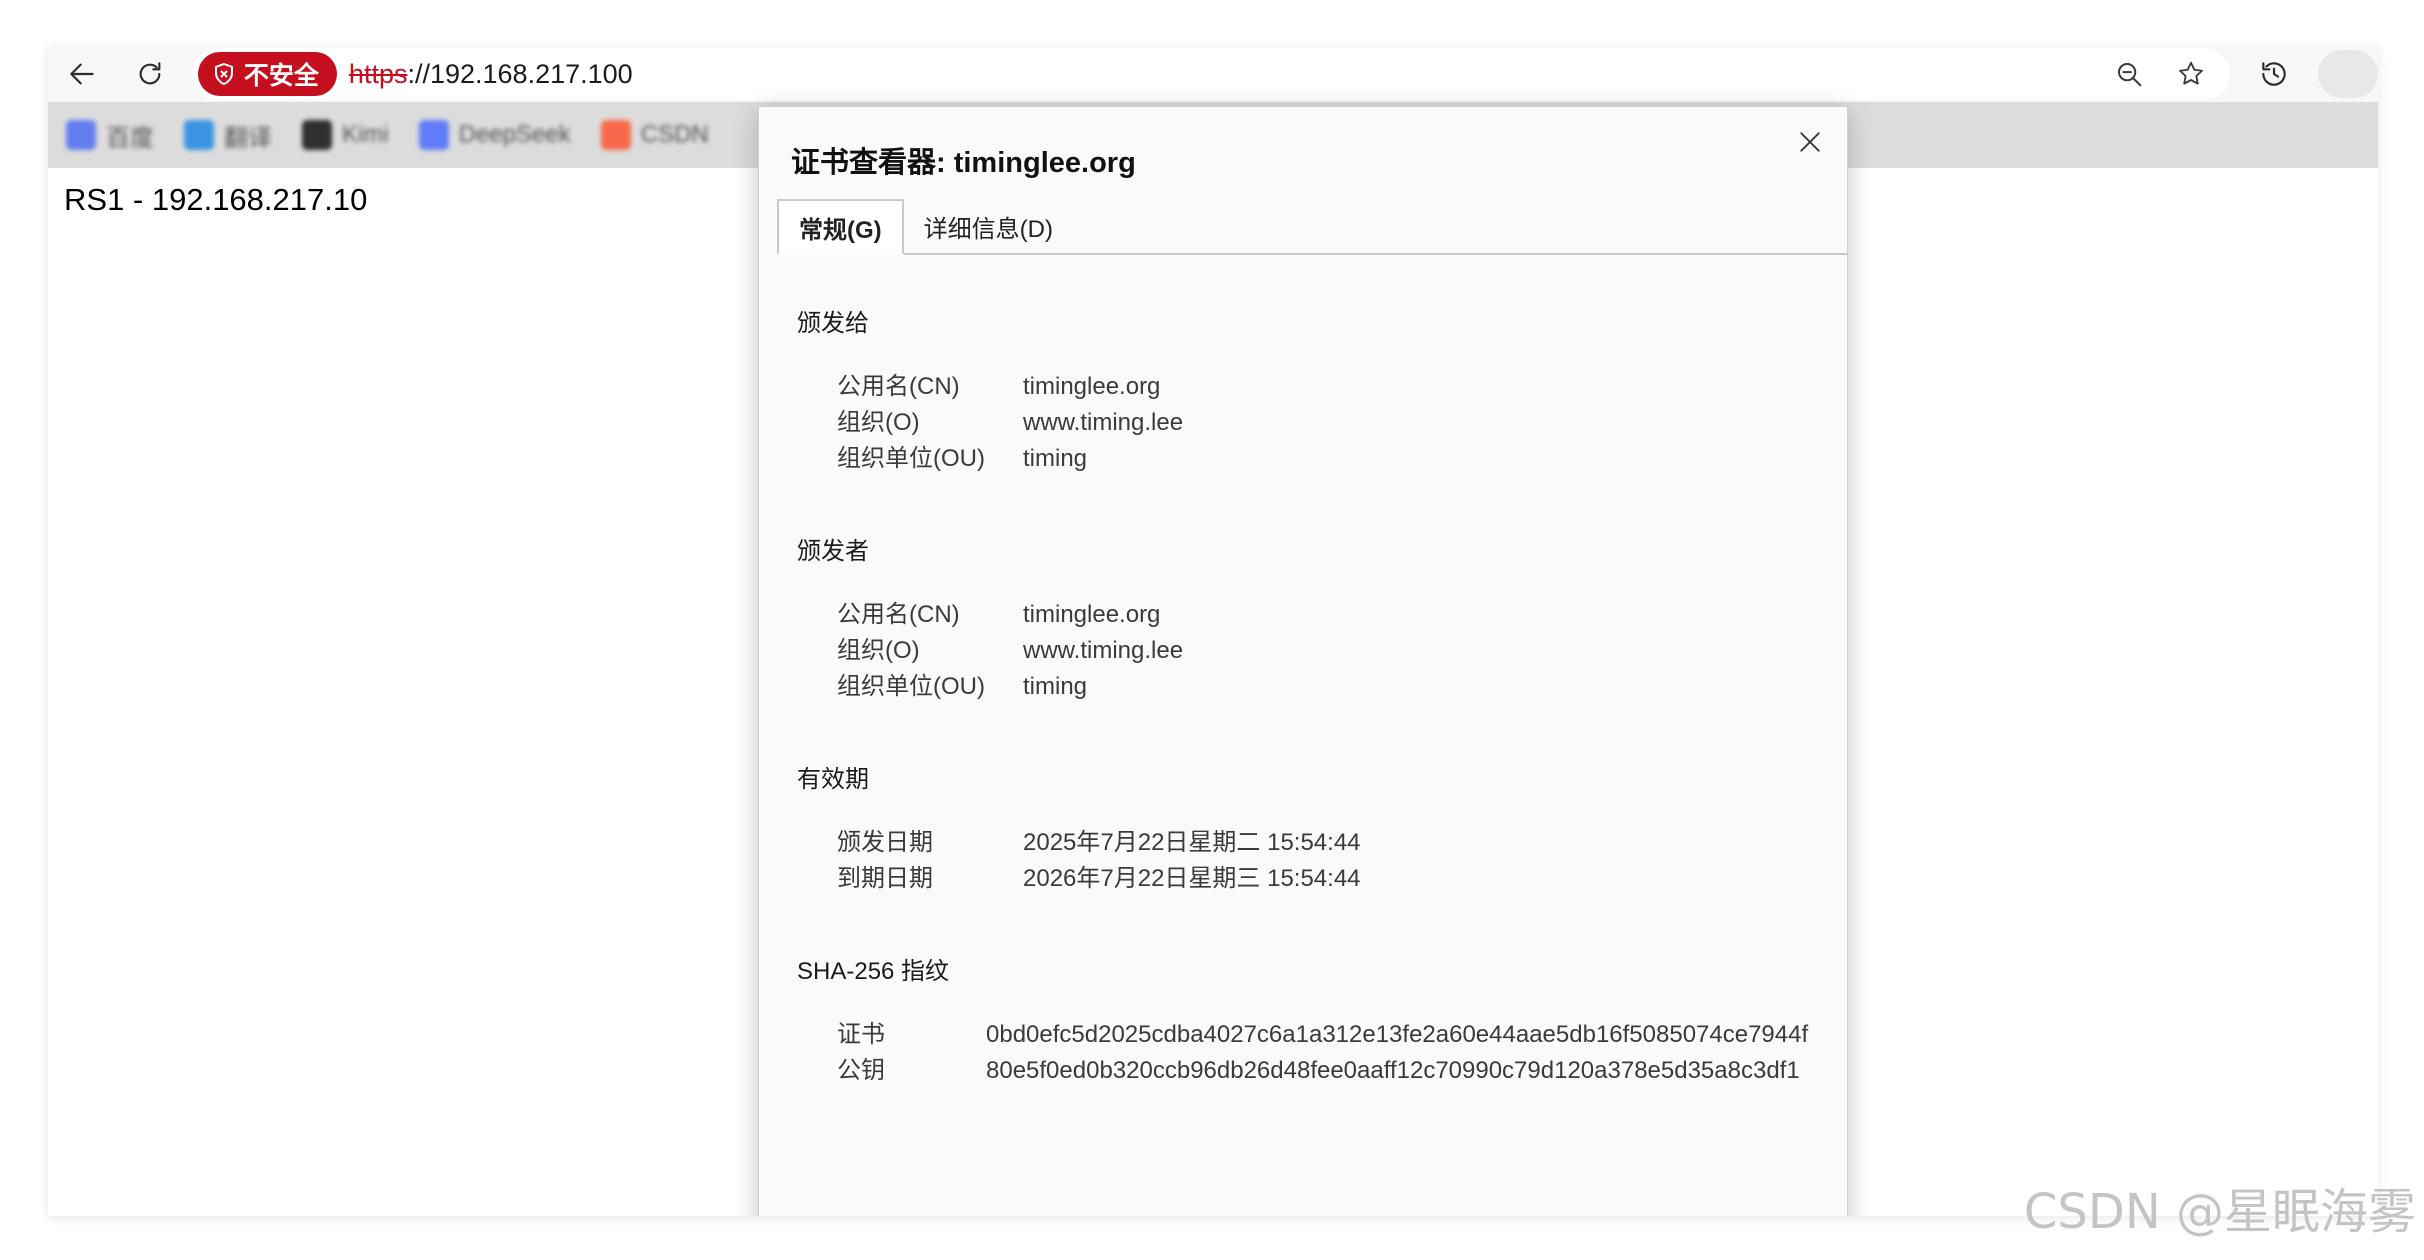 This screenshot has width=2424, height=1260. Describe the element at coordinates (988, 226) in the screenshot. I see `tab-details: 详细信息(D)` at that location.